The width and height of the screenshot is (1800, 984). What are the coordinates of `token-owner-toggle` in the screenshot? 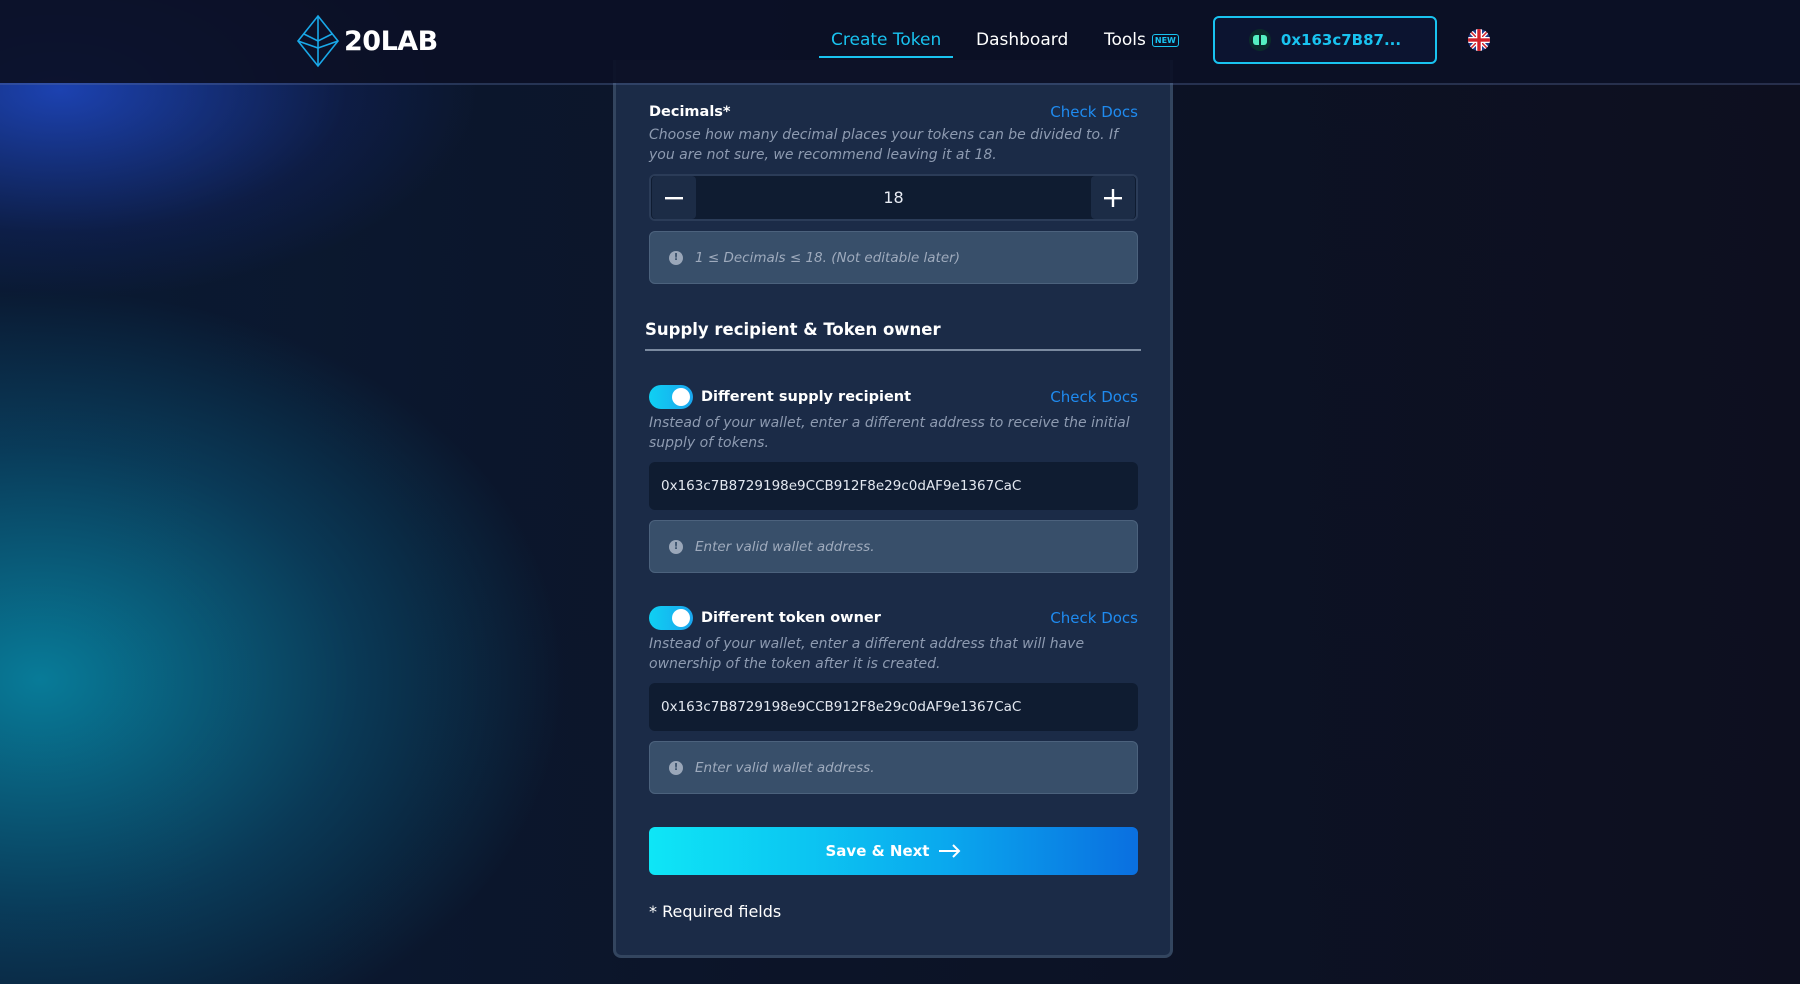 It's located at (671, 618).